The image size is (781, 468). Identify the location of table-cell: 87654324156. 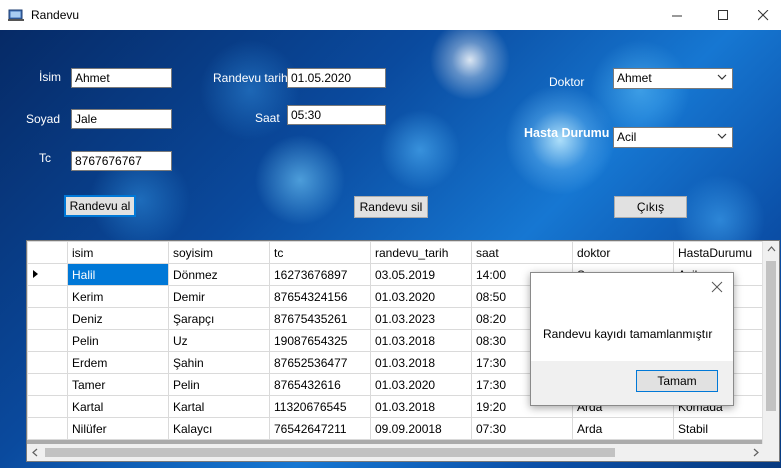
(320, 296).